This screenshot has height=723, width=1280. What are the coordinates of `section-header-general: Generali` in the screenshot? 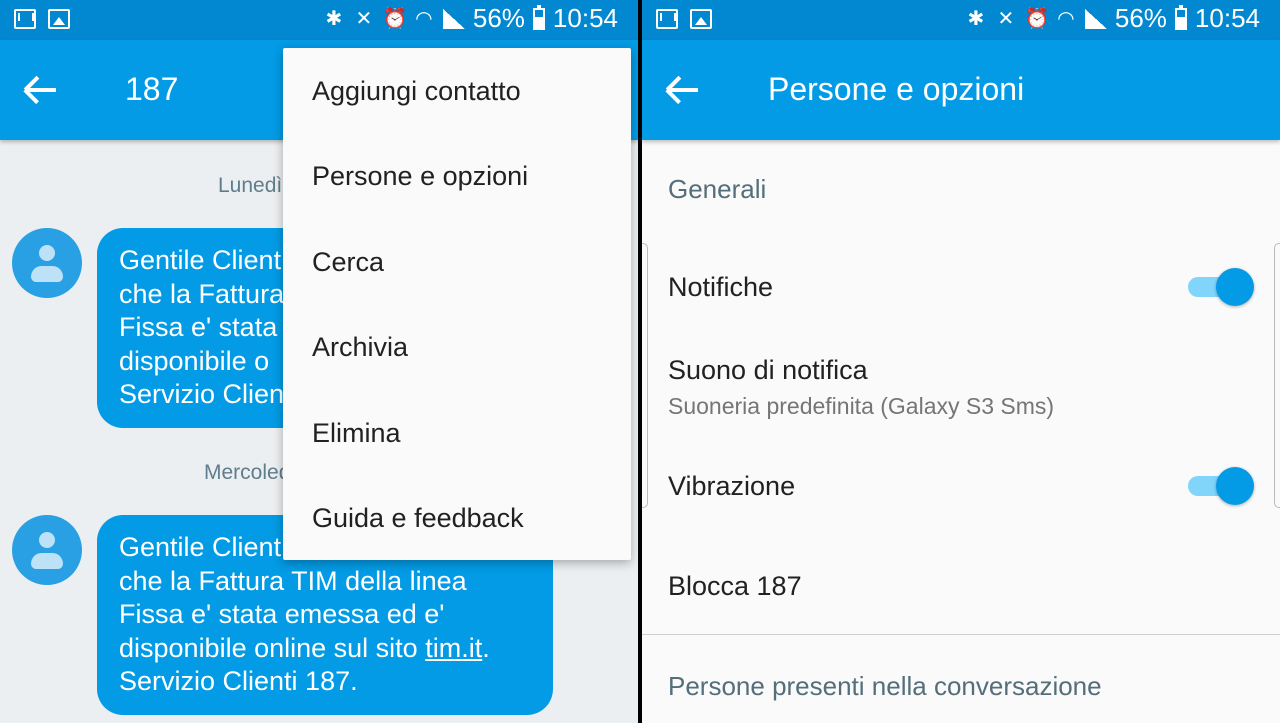 It's located at (717, 189).